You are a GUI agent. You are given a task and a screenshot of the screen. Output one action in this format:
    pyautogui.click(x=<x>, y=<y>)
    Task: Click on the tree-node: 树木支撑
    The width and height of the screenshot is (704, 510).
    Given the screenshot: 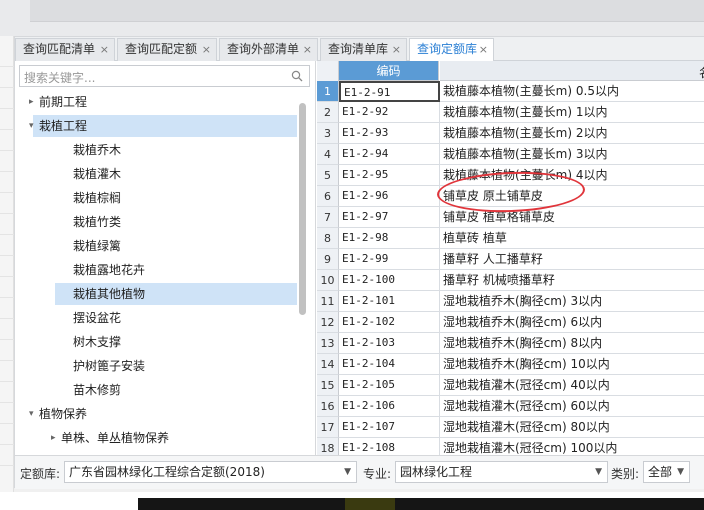 What is the action you would take?
    pyautogui.click(x=159, y=342)
    